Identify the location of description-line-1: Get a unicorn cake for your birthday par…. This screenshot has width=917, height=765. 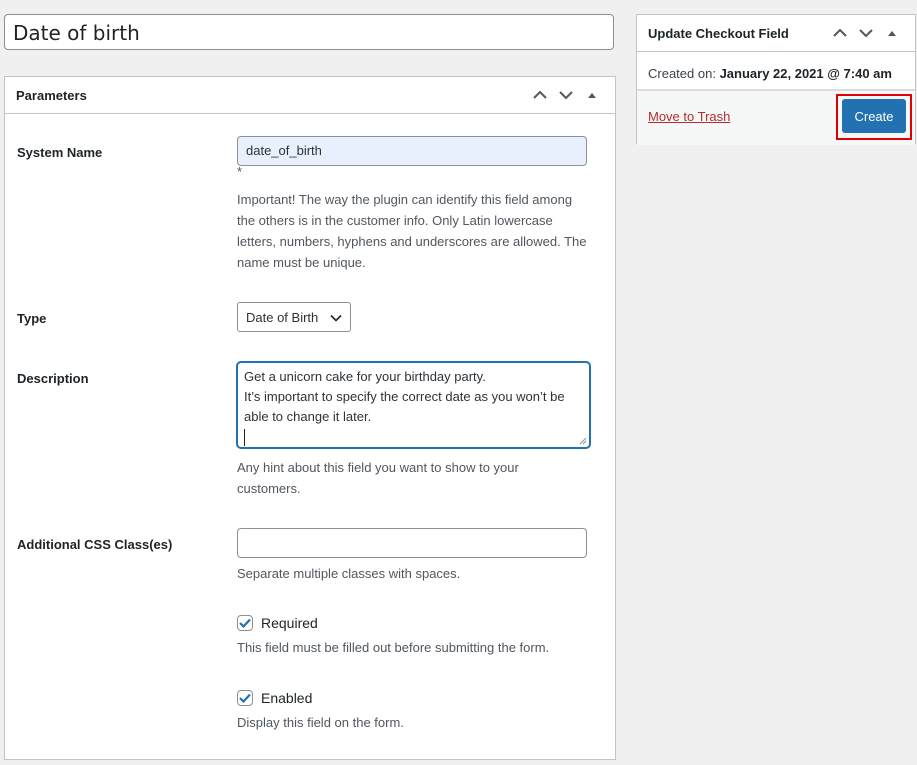
(365, 376).